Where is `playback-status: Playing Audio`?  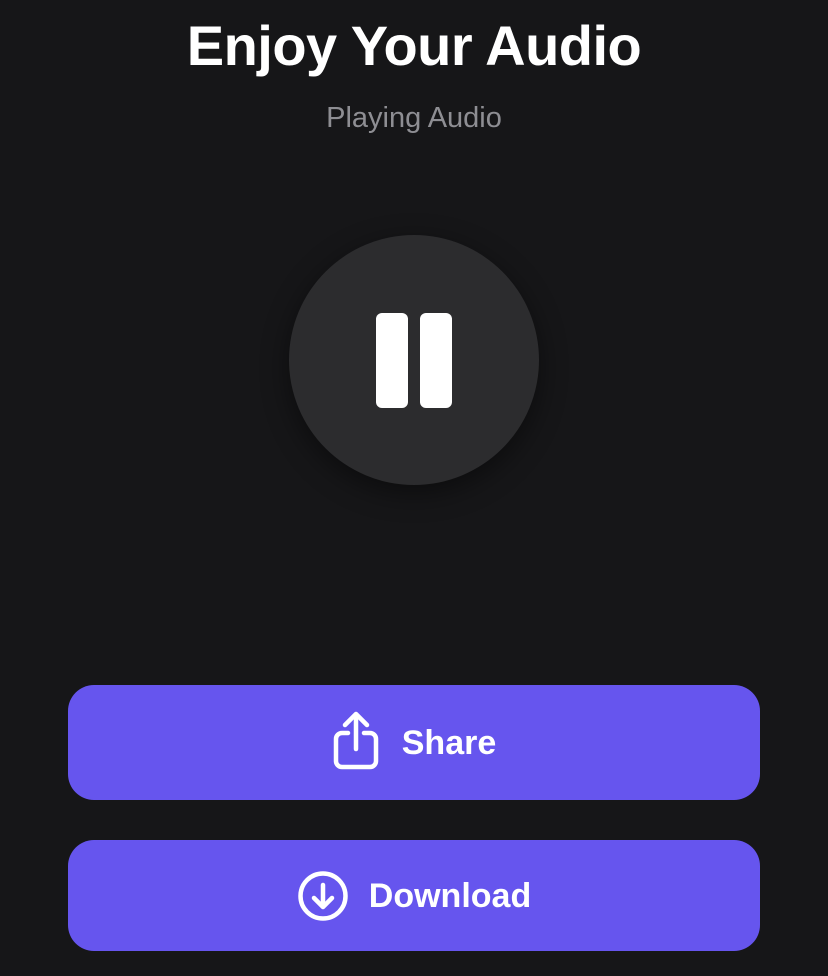 playback-status: Playing Audio is located at coordinates (414, 118).